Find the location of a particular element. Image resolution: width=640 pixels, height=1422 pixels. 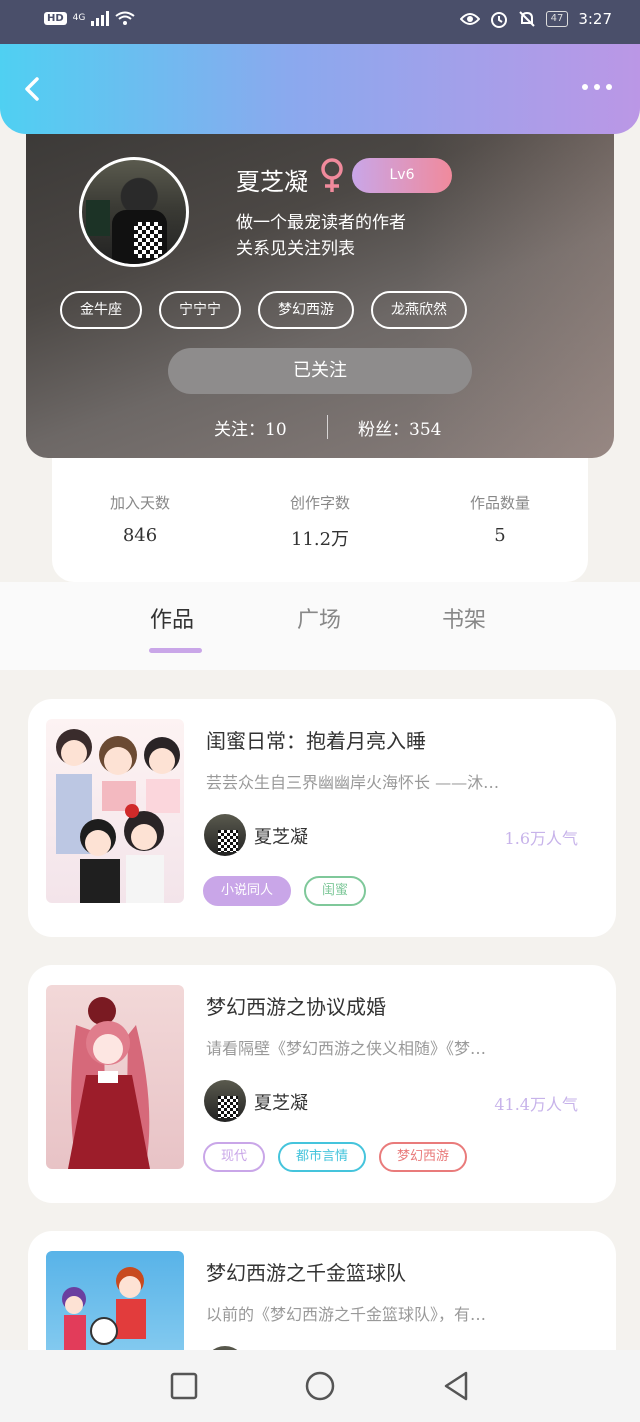

mute-bell-icon is located at coordinates (526, 19).